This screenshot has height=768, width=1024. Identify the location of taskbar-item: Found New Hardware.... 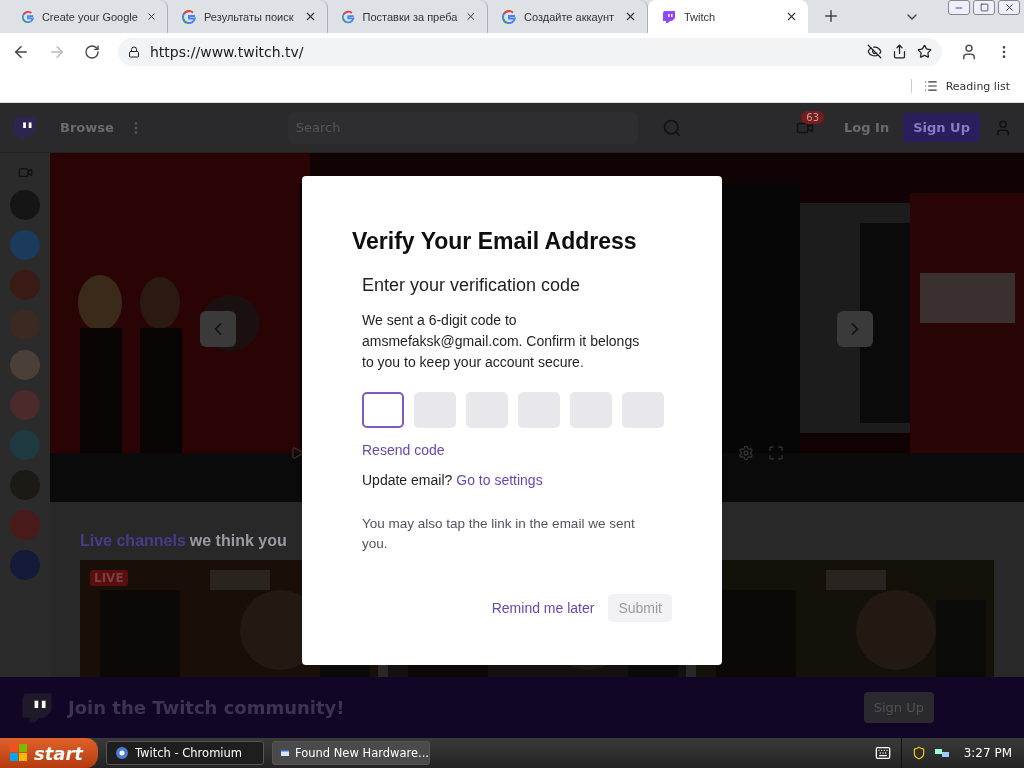
(351, 753).